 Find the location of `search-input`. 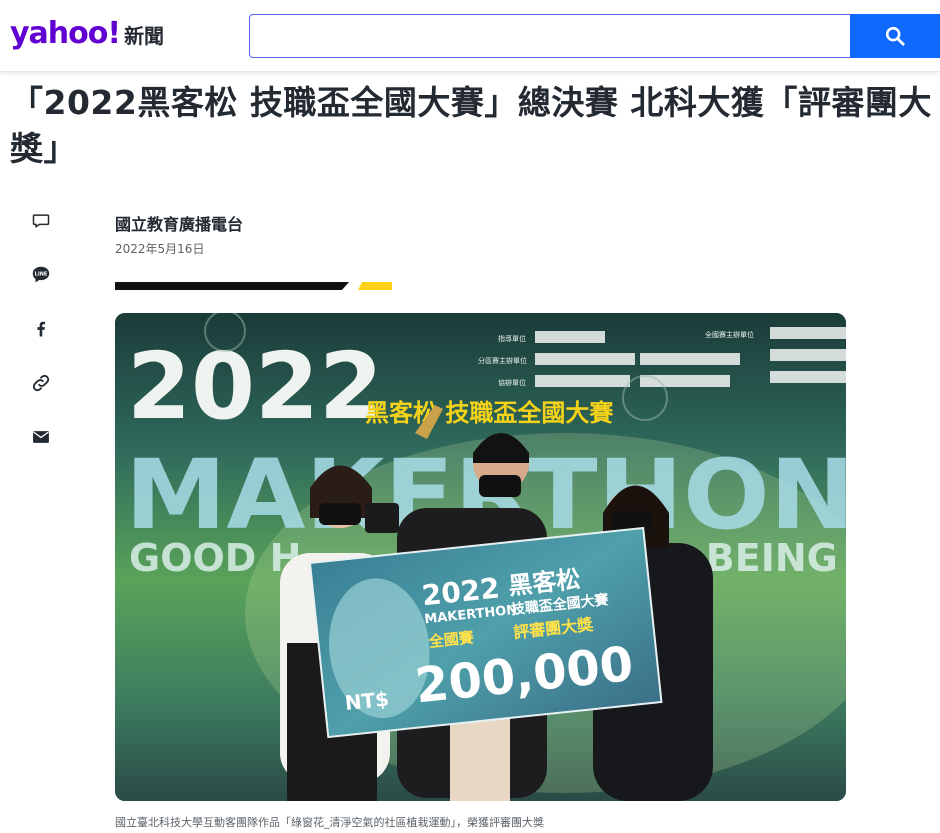

search-input is located at coordinates (550, 36).